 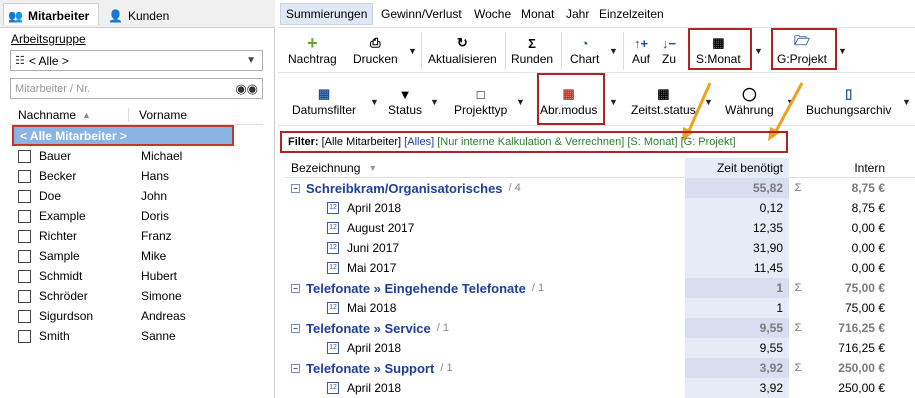 I want to click on month-name: August 2017, so click(x=381, y=228).